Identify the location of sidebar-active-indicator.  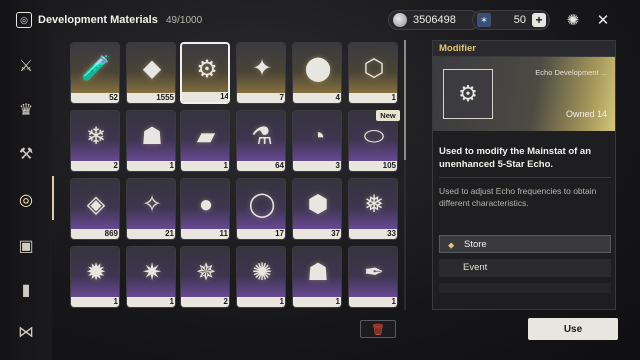
(53, 198).